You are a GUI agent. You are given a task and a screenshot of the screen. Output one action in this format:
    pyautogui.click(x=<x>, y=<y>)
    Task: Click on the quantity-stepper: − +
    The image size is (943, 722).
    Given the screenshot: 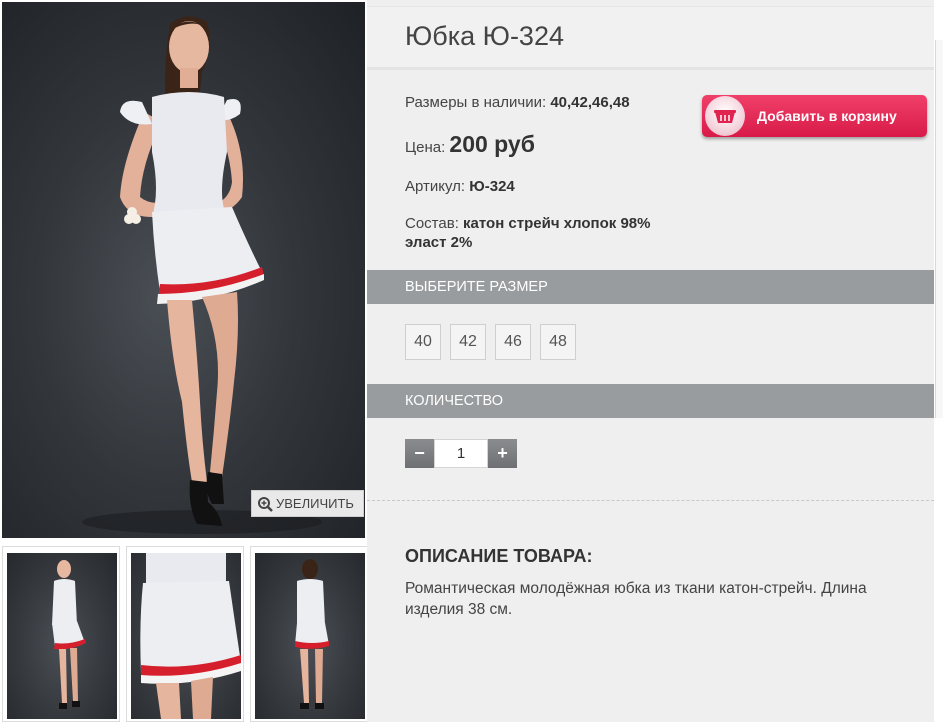 What is the action you would take?
    pyautogui.click(x=461, y=453)
    